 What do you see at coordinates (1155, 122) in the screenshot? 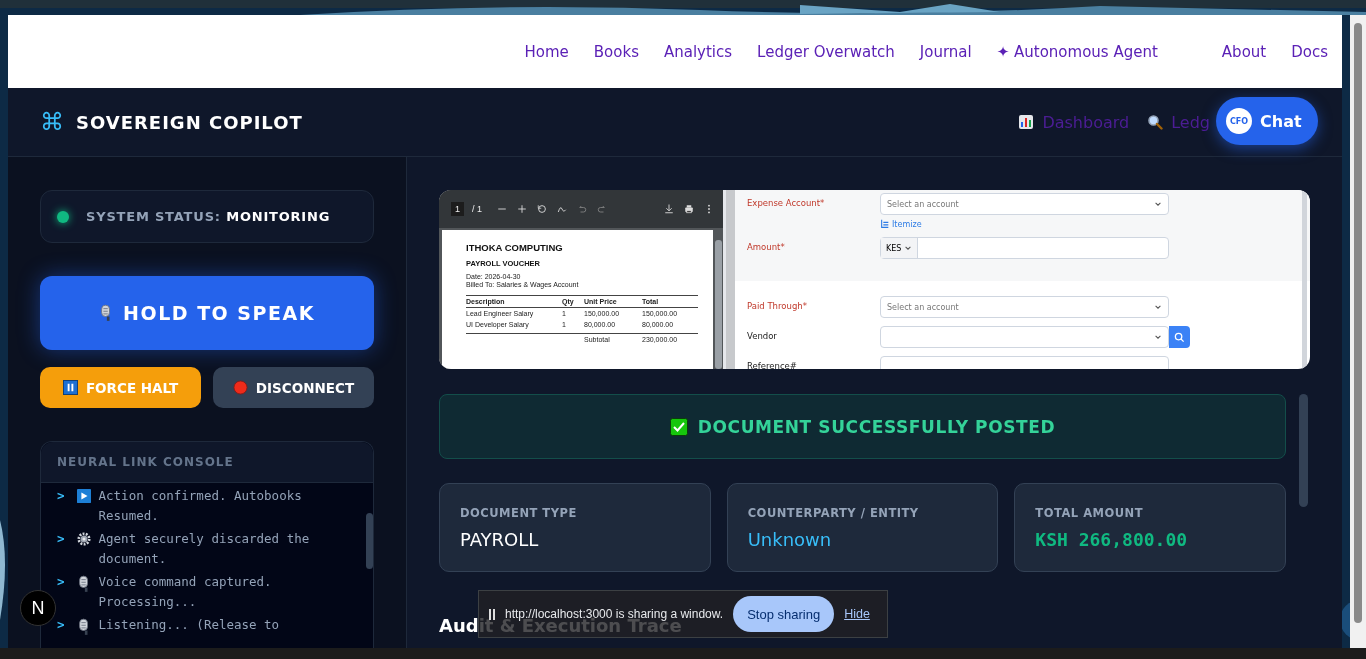
I see `magnifier-icon` at bounding box center [1155, 122].